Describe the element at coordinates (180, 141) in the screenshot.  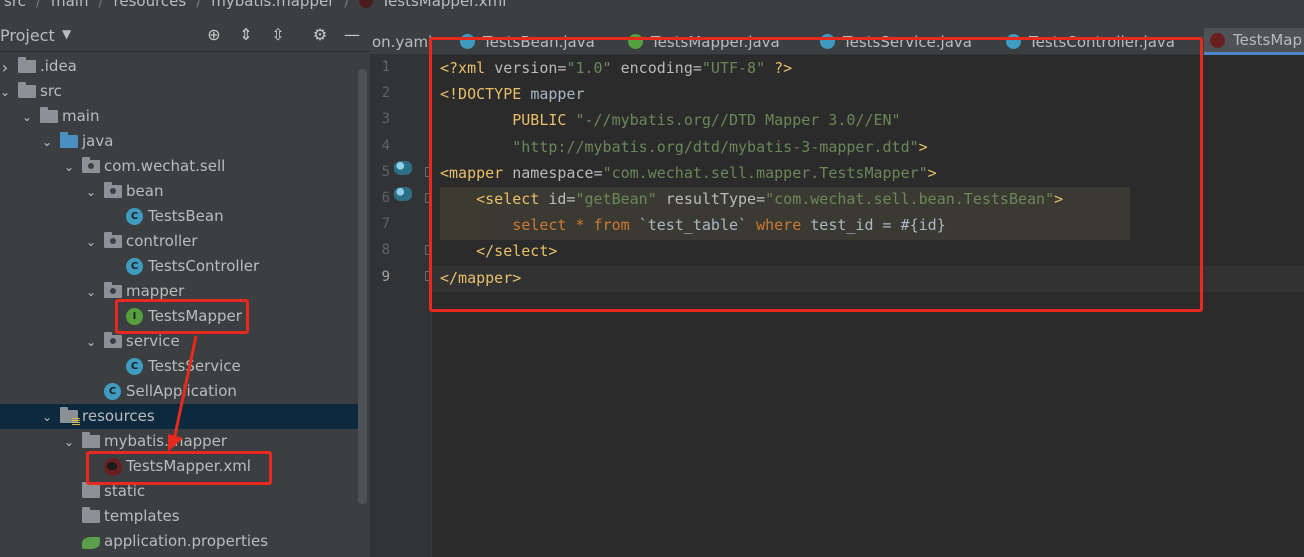
I see `tree-row-java: ⌄ java` at that location.